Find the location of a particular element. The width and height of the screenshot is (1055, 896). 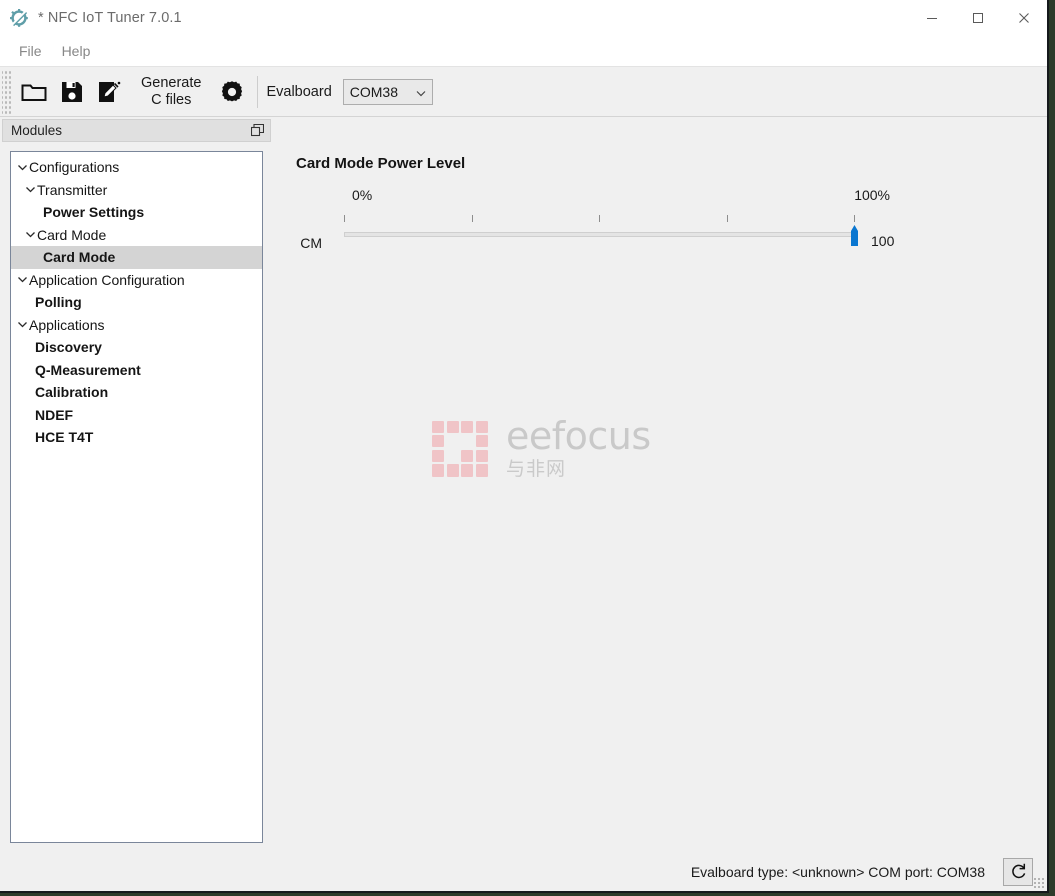

com-port-select: COM38 is located at coordinates (387, 91).